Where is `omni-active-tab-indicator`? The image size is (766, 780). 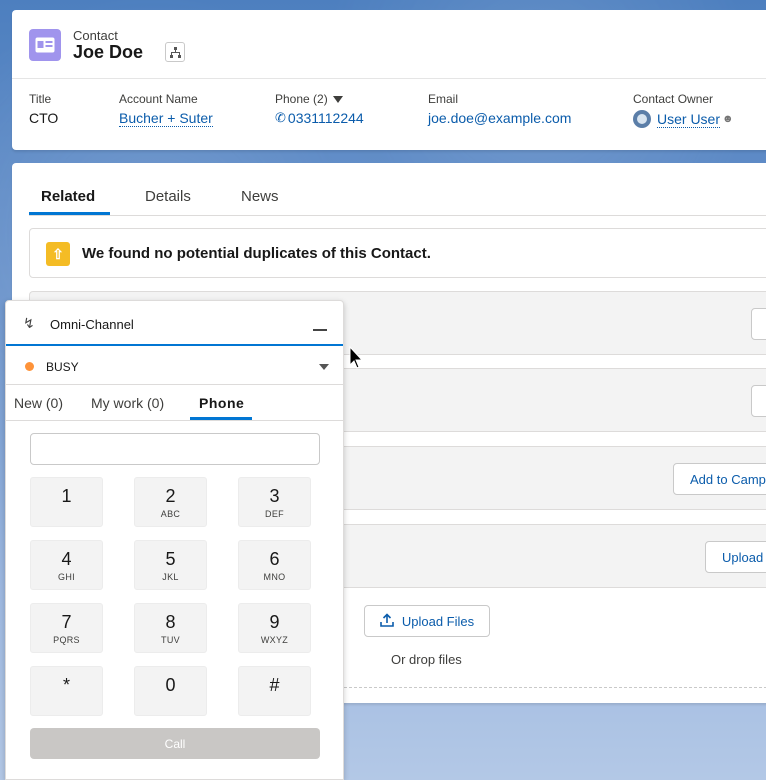
omni-active-tab-indicator is located at coordinates (221, 418).